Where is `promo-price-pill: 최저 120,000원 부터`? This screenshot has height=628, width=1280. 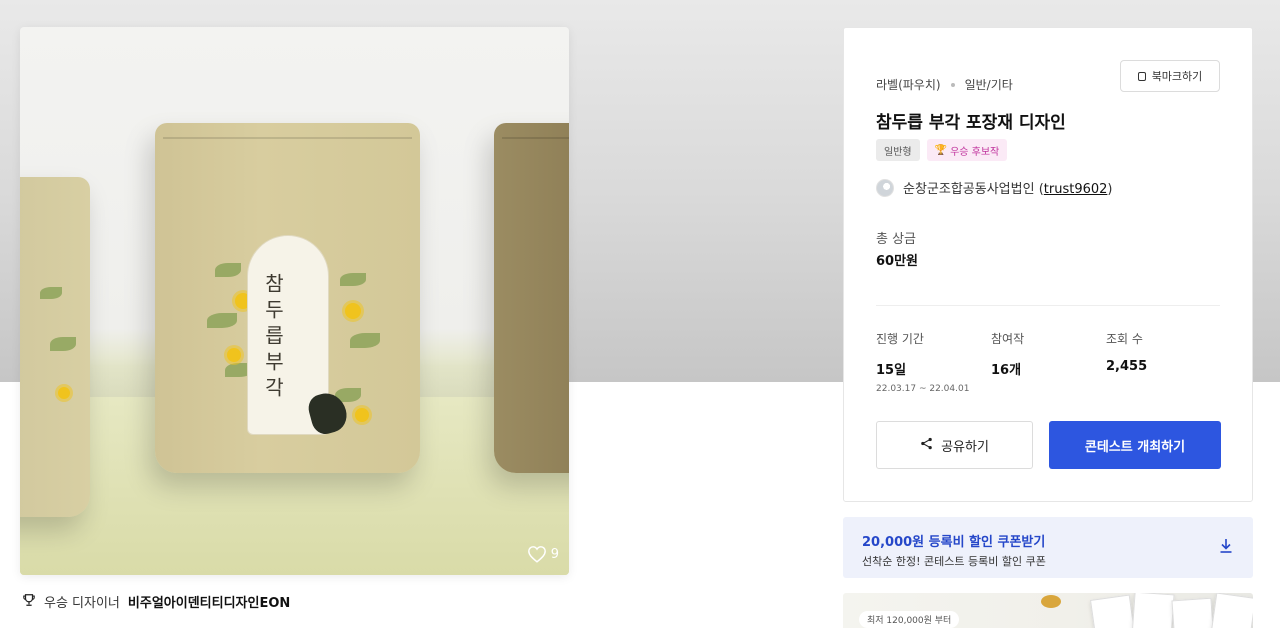
promo-price-pill: 최저 120,000원 부터 is located at coordinates (909, 619).